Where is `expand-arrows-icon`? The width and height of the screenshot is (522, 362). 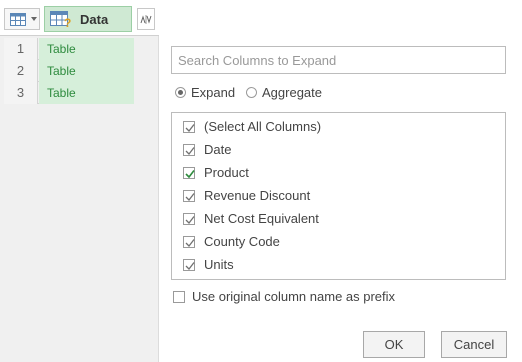 expand-arrows-icon is located at coordinates (146, 19).